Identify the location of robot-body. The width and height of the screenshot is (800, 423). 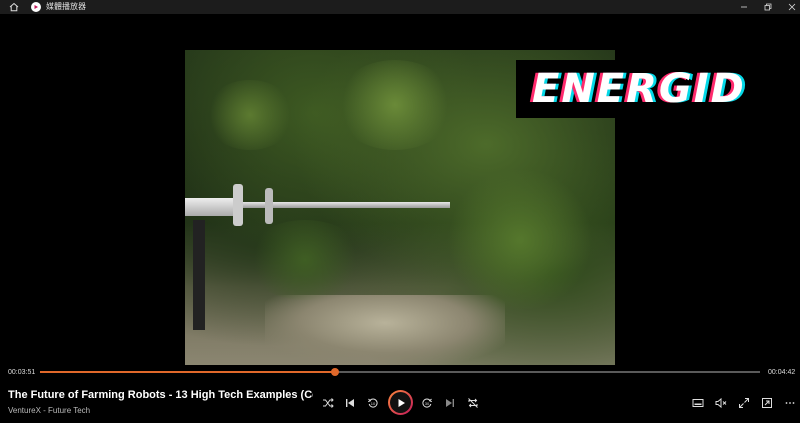
(212, 207).